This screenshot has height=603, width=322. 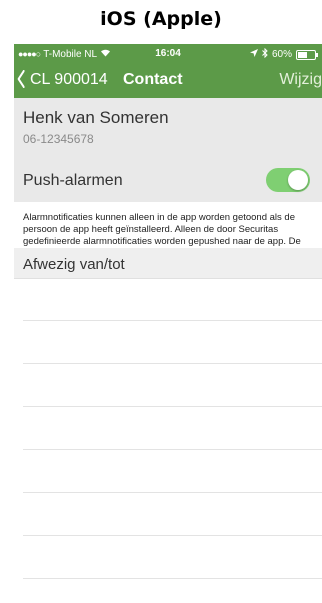 What do you see at coordinates (161, 19) in the screenshot?
I see `platform-caption: iOS (Apple)` at bounding box center [161, 19].